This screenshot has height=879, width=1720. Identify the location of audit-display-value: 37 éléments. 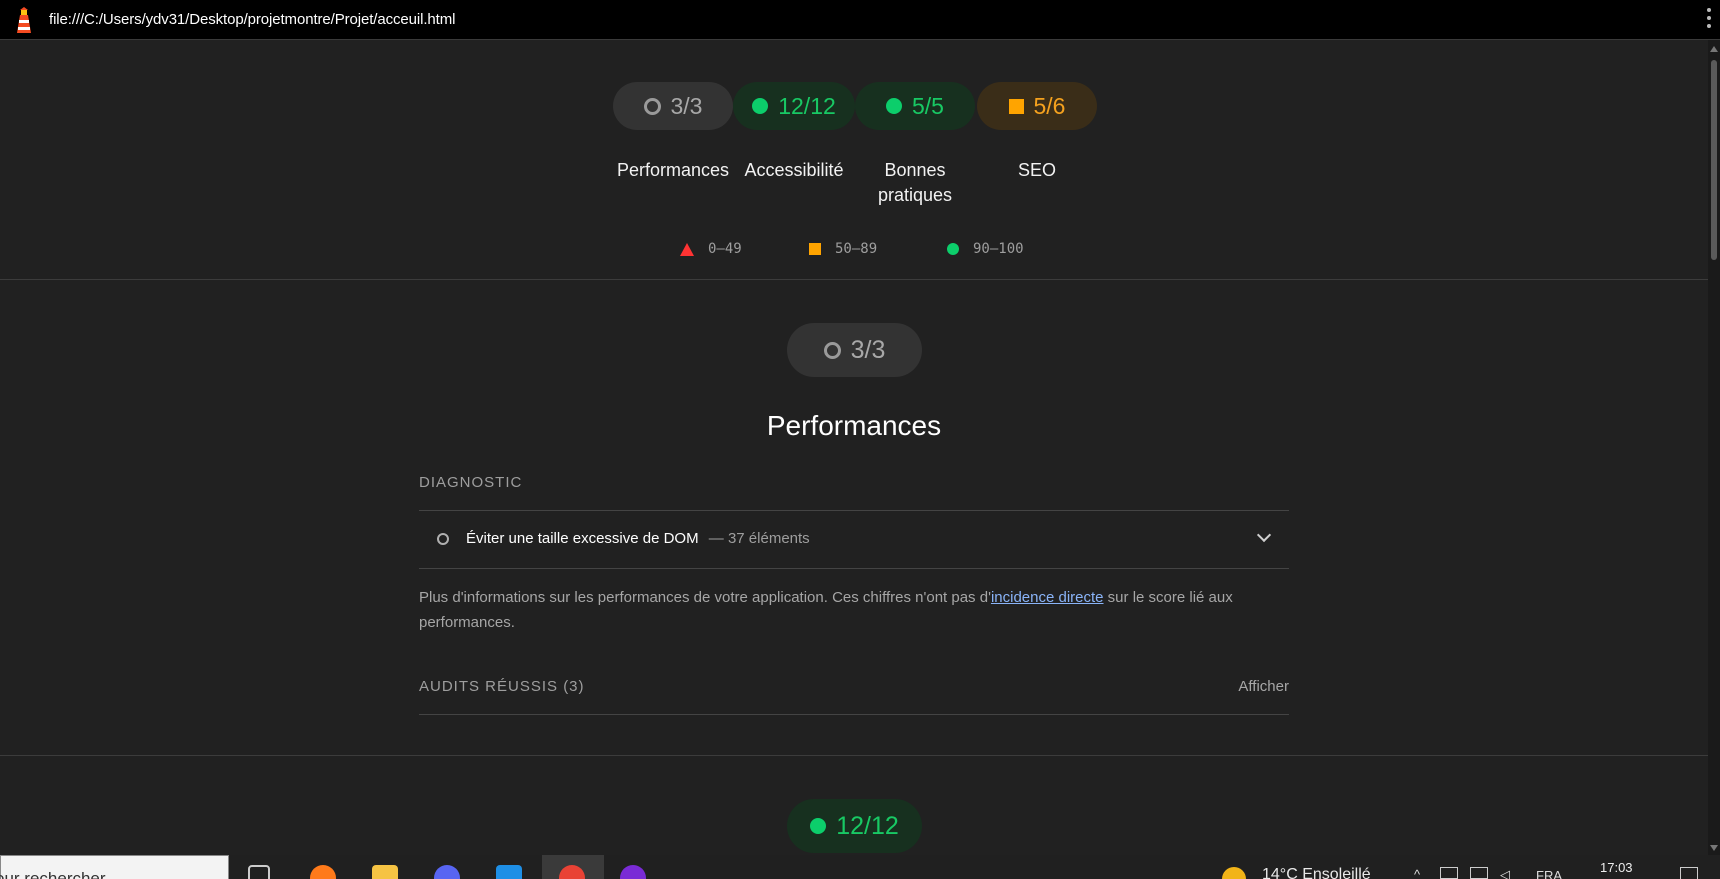
(768, 538).